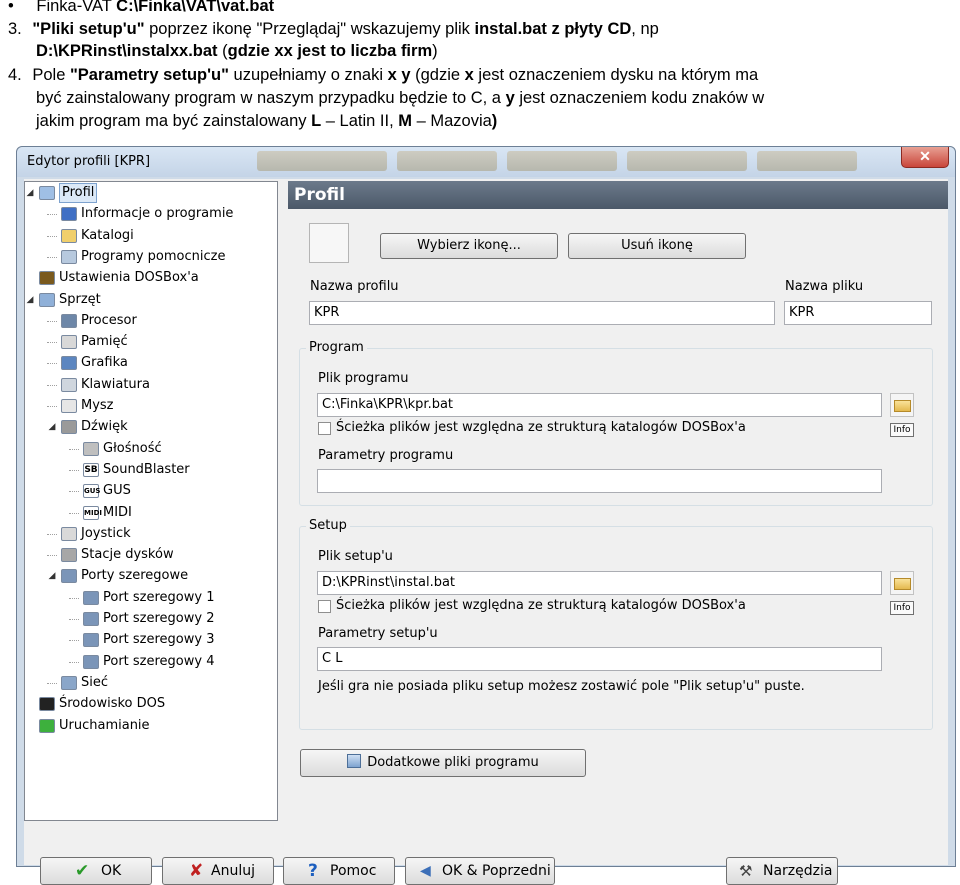 Image resolution: width=960 pixels, height=885 pixels. Describe the element at coordinates (150, 321) in the screenshot. I see `tree-item-procesor: Procesor` at that location.